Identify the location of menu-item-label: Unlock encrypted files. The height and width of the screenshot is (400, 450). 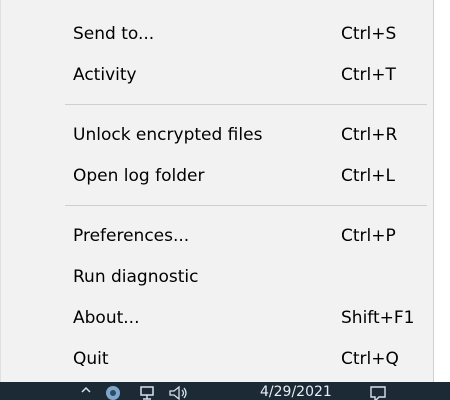
(168, 135).